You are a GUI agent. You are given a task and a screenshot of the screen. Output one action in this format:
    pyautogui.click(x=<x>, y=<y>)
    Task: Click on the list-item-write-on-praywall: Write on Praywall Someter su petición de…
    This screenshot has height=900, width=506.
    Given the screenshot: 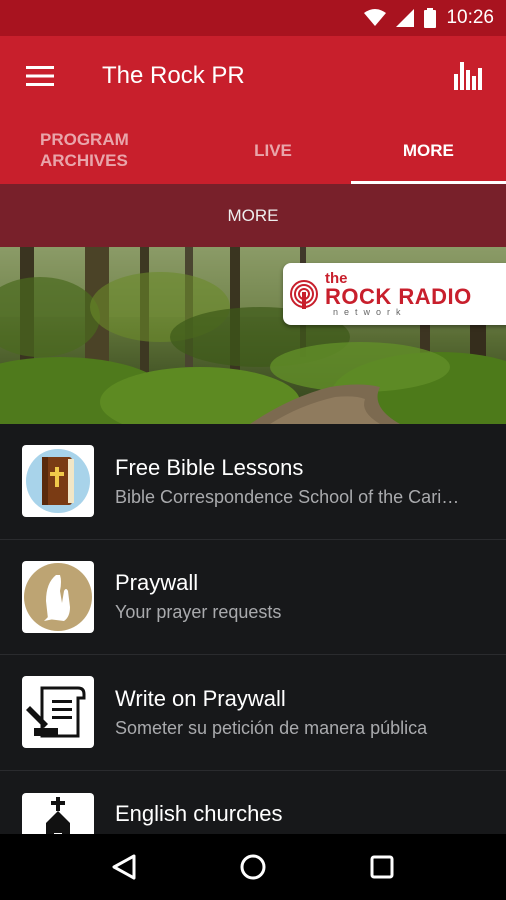 What is the action you would take?
    pyautogui.click(x=253, y=713)
    